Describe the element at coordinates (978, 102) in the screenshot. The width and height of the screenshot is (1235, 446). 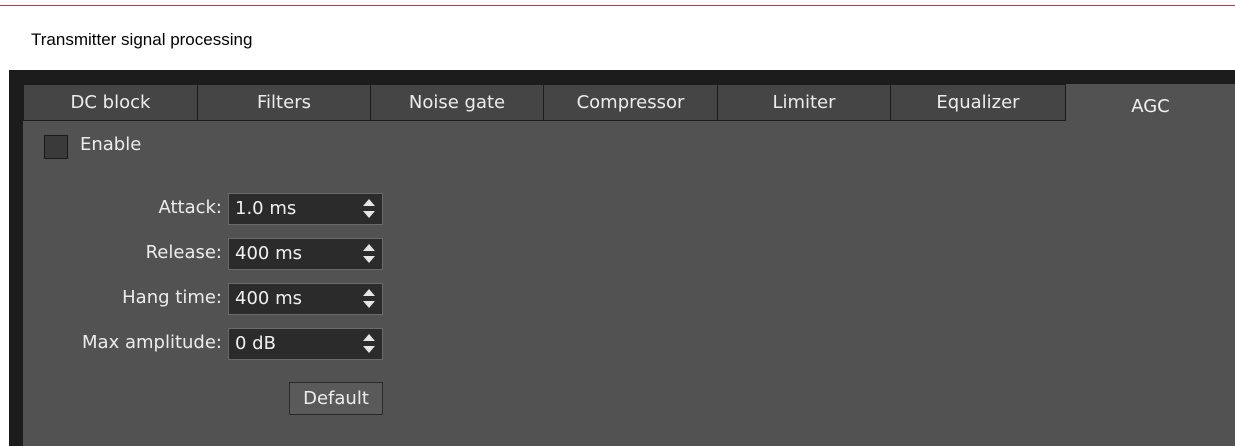
I see `tab-equalizer: Equalizer` at that location.